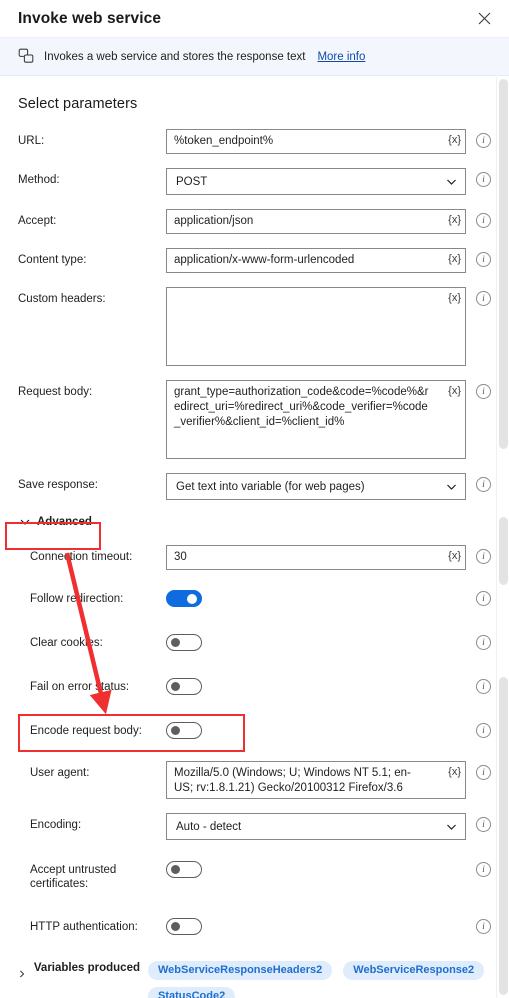 The height and width of the screenshot is (998, 509). What do you see at coordinates (316, 141) in the screenshot?
I see `url-input: %token_endpoint% {x}` at bounding box center [316, 141].